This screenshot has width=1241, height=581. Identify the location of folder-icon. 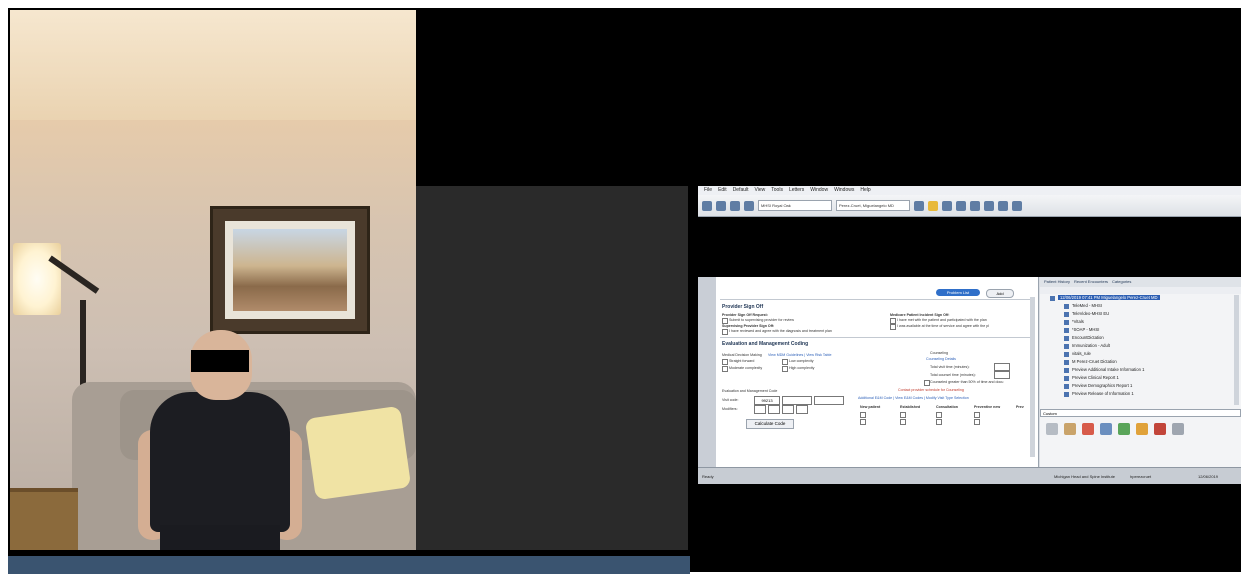
(1070, 429).